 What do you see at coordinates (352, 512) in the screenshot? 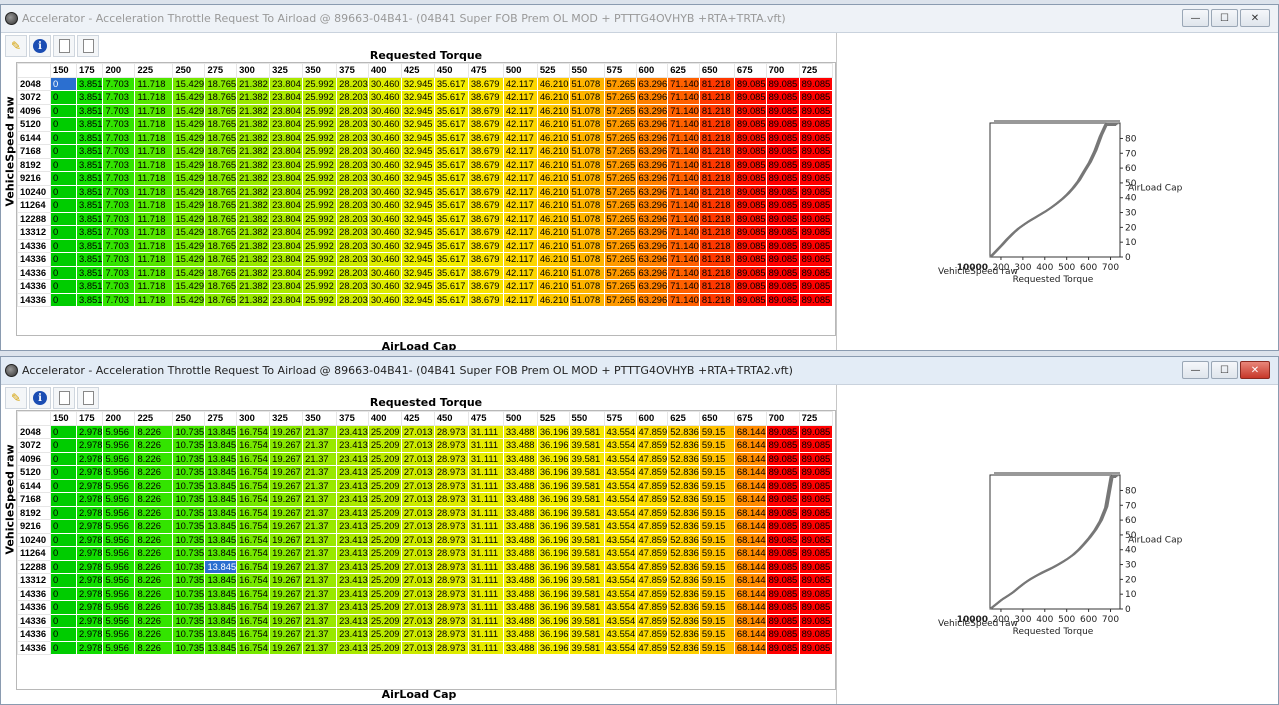
I see `table-cell: 23.413` at bounding box center [352, 512].